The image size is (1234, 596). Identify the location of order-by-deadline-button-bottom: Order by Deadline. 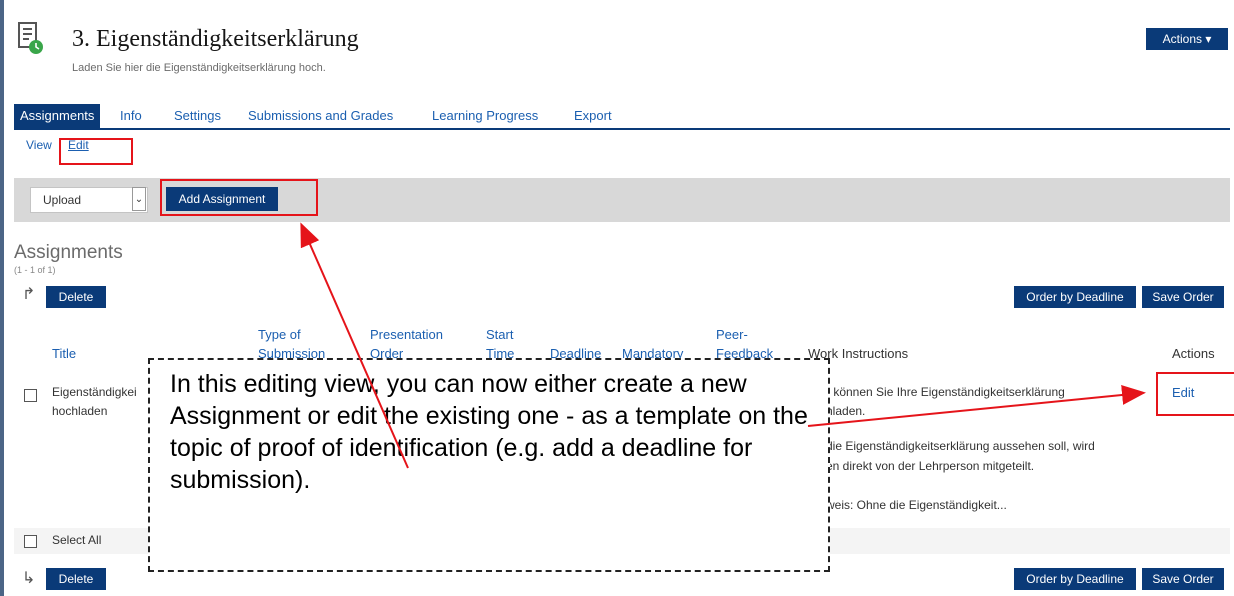
(1075, 579).